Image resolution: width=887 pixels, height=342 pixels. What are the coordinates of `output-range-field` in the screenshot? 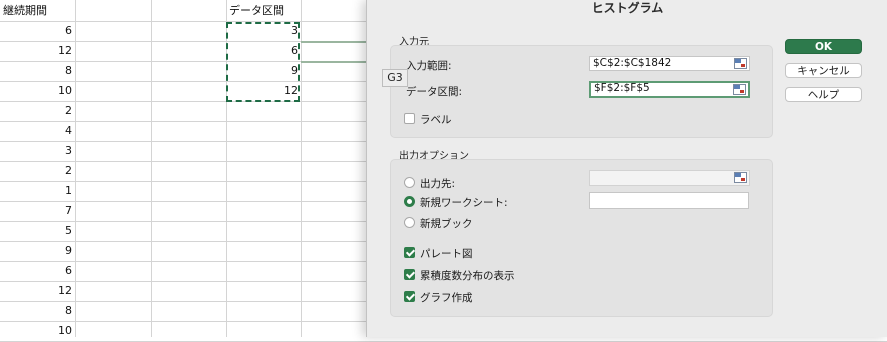 It's located at (669, 178).